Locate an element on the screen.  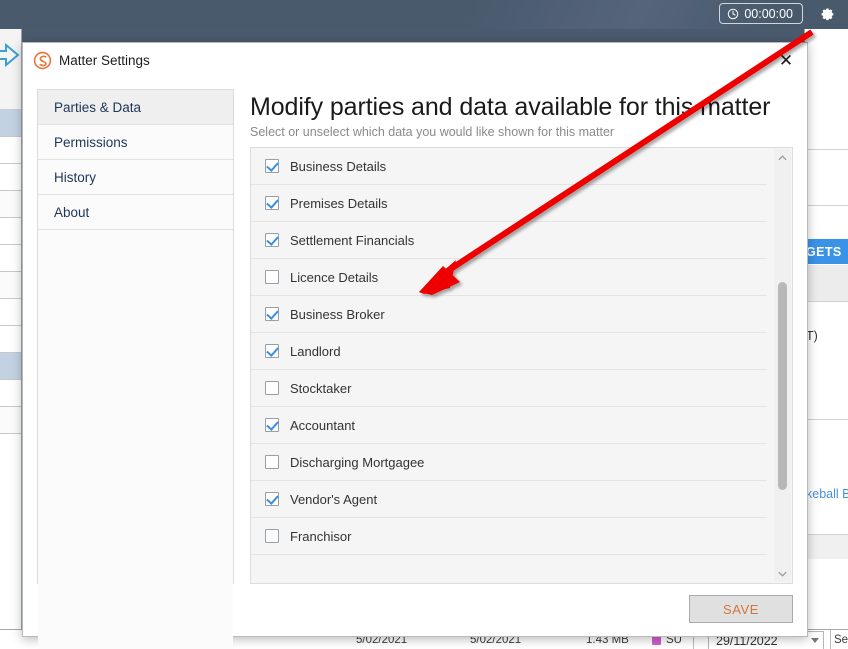
list-scrollbar is located at coordinates (782, 365).